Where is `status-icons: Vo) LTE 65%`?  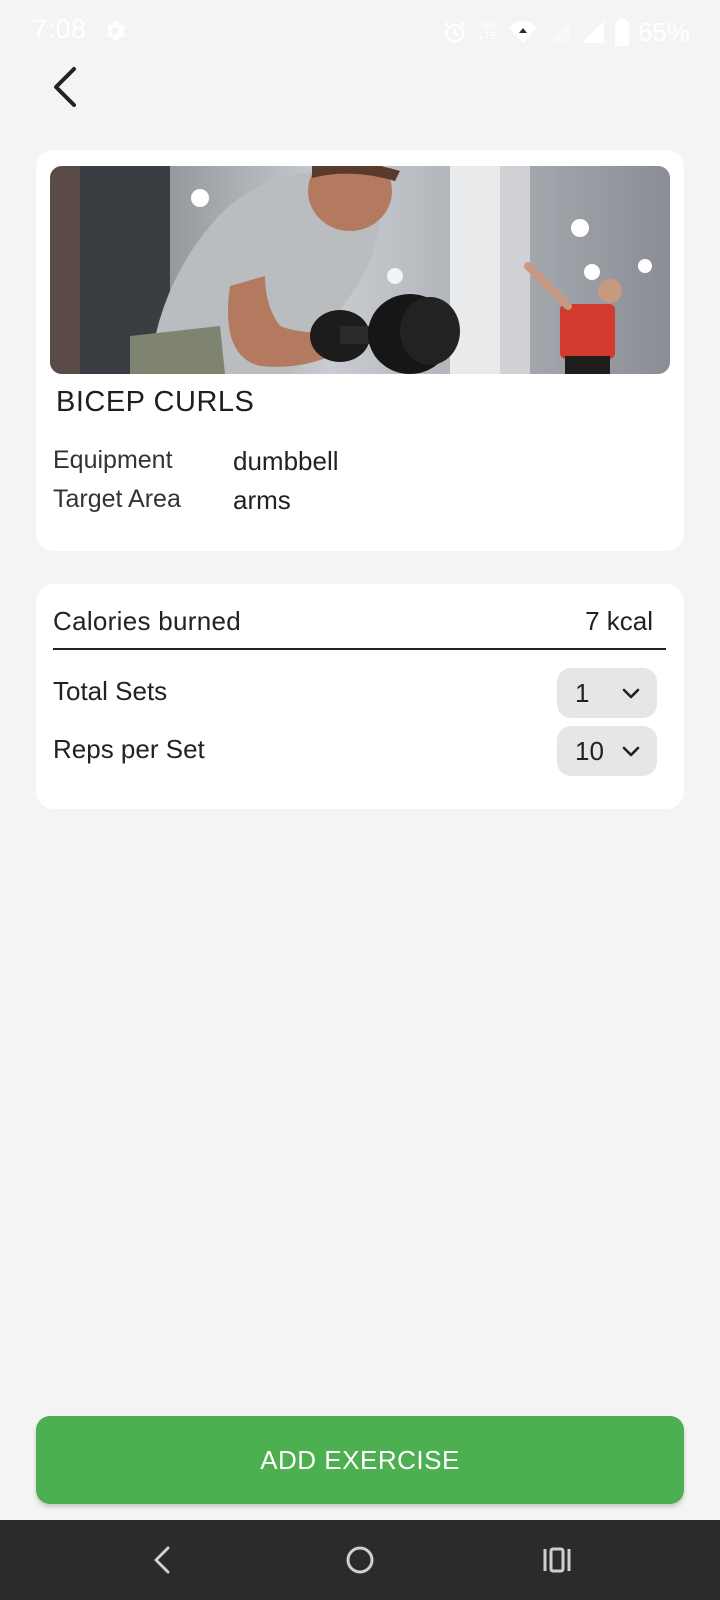 status-icons: Vo) LTE 65% is located at coordinates (566, 32).